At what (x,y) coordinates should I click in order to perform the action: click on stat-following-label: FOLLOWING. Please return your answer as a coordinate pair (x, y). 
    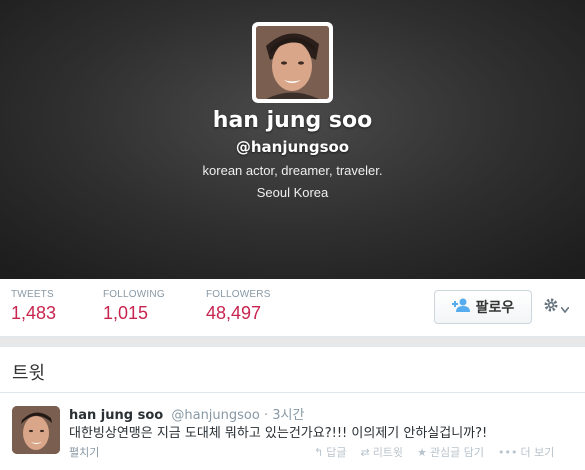
    Looking at the image, I should click on (134, 294).